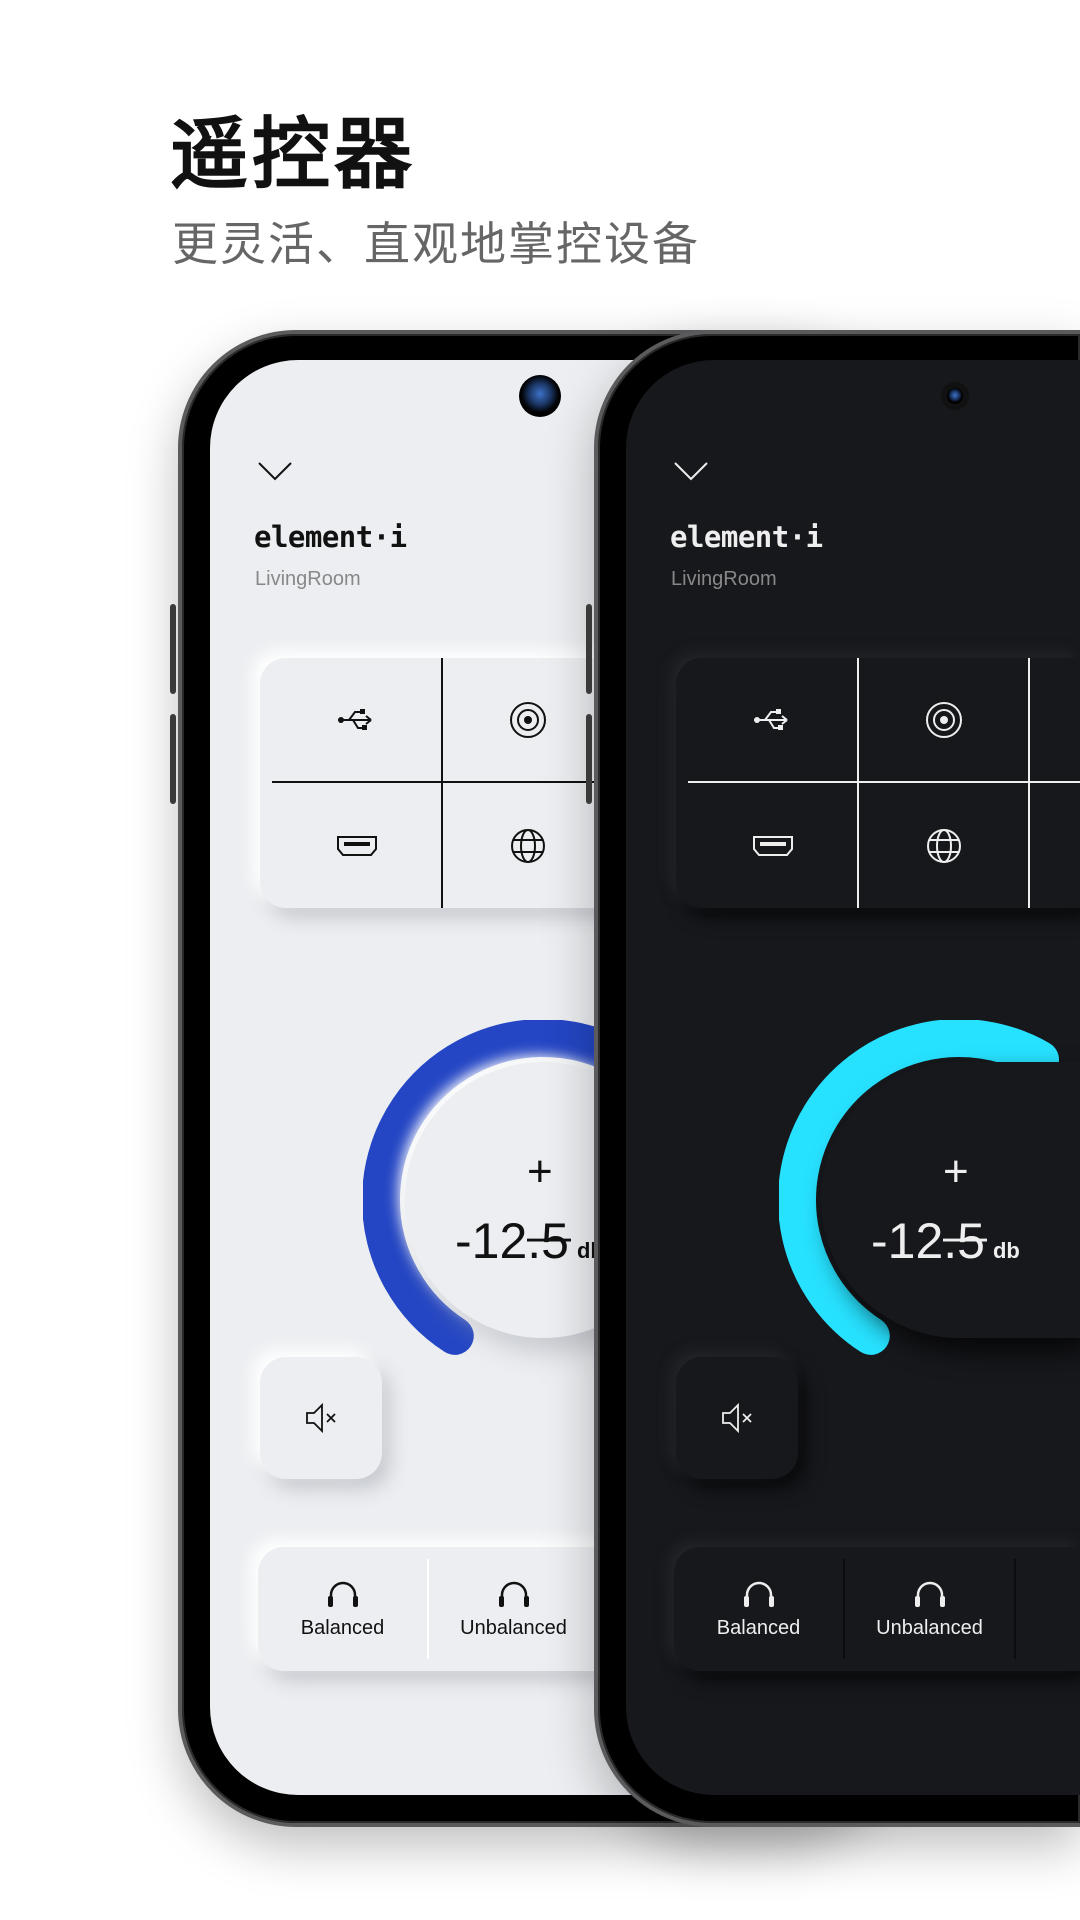 The width and height of the screenshot is (1080, 1920). I want to click on page-title: 遥控器, so click(293, 155).